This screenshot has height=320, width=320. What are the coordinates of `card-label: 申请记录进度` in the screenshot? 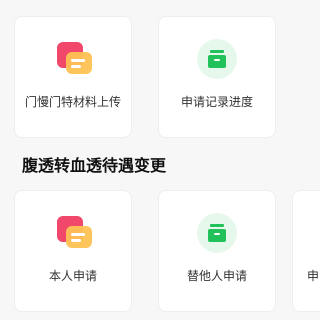 It's located at (216, 102).